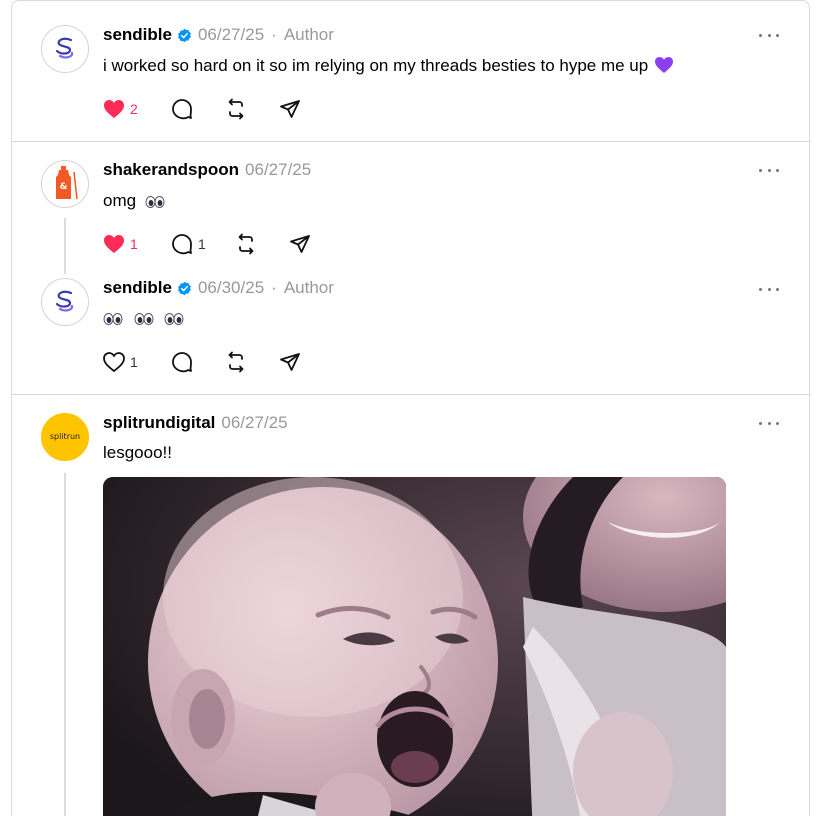  I want to click on username: splitrundigital, so click(159, 423).